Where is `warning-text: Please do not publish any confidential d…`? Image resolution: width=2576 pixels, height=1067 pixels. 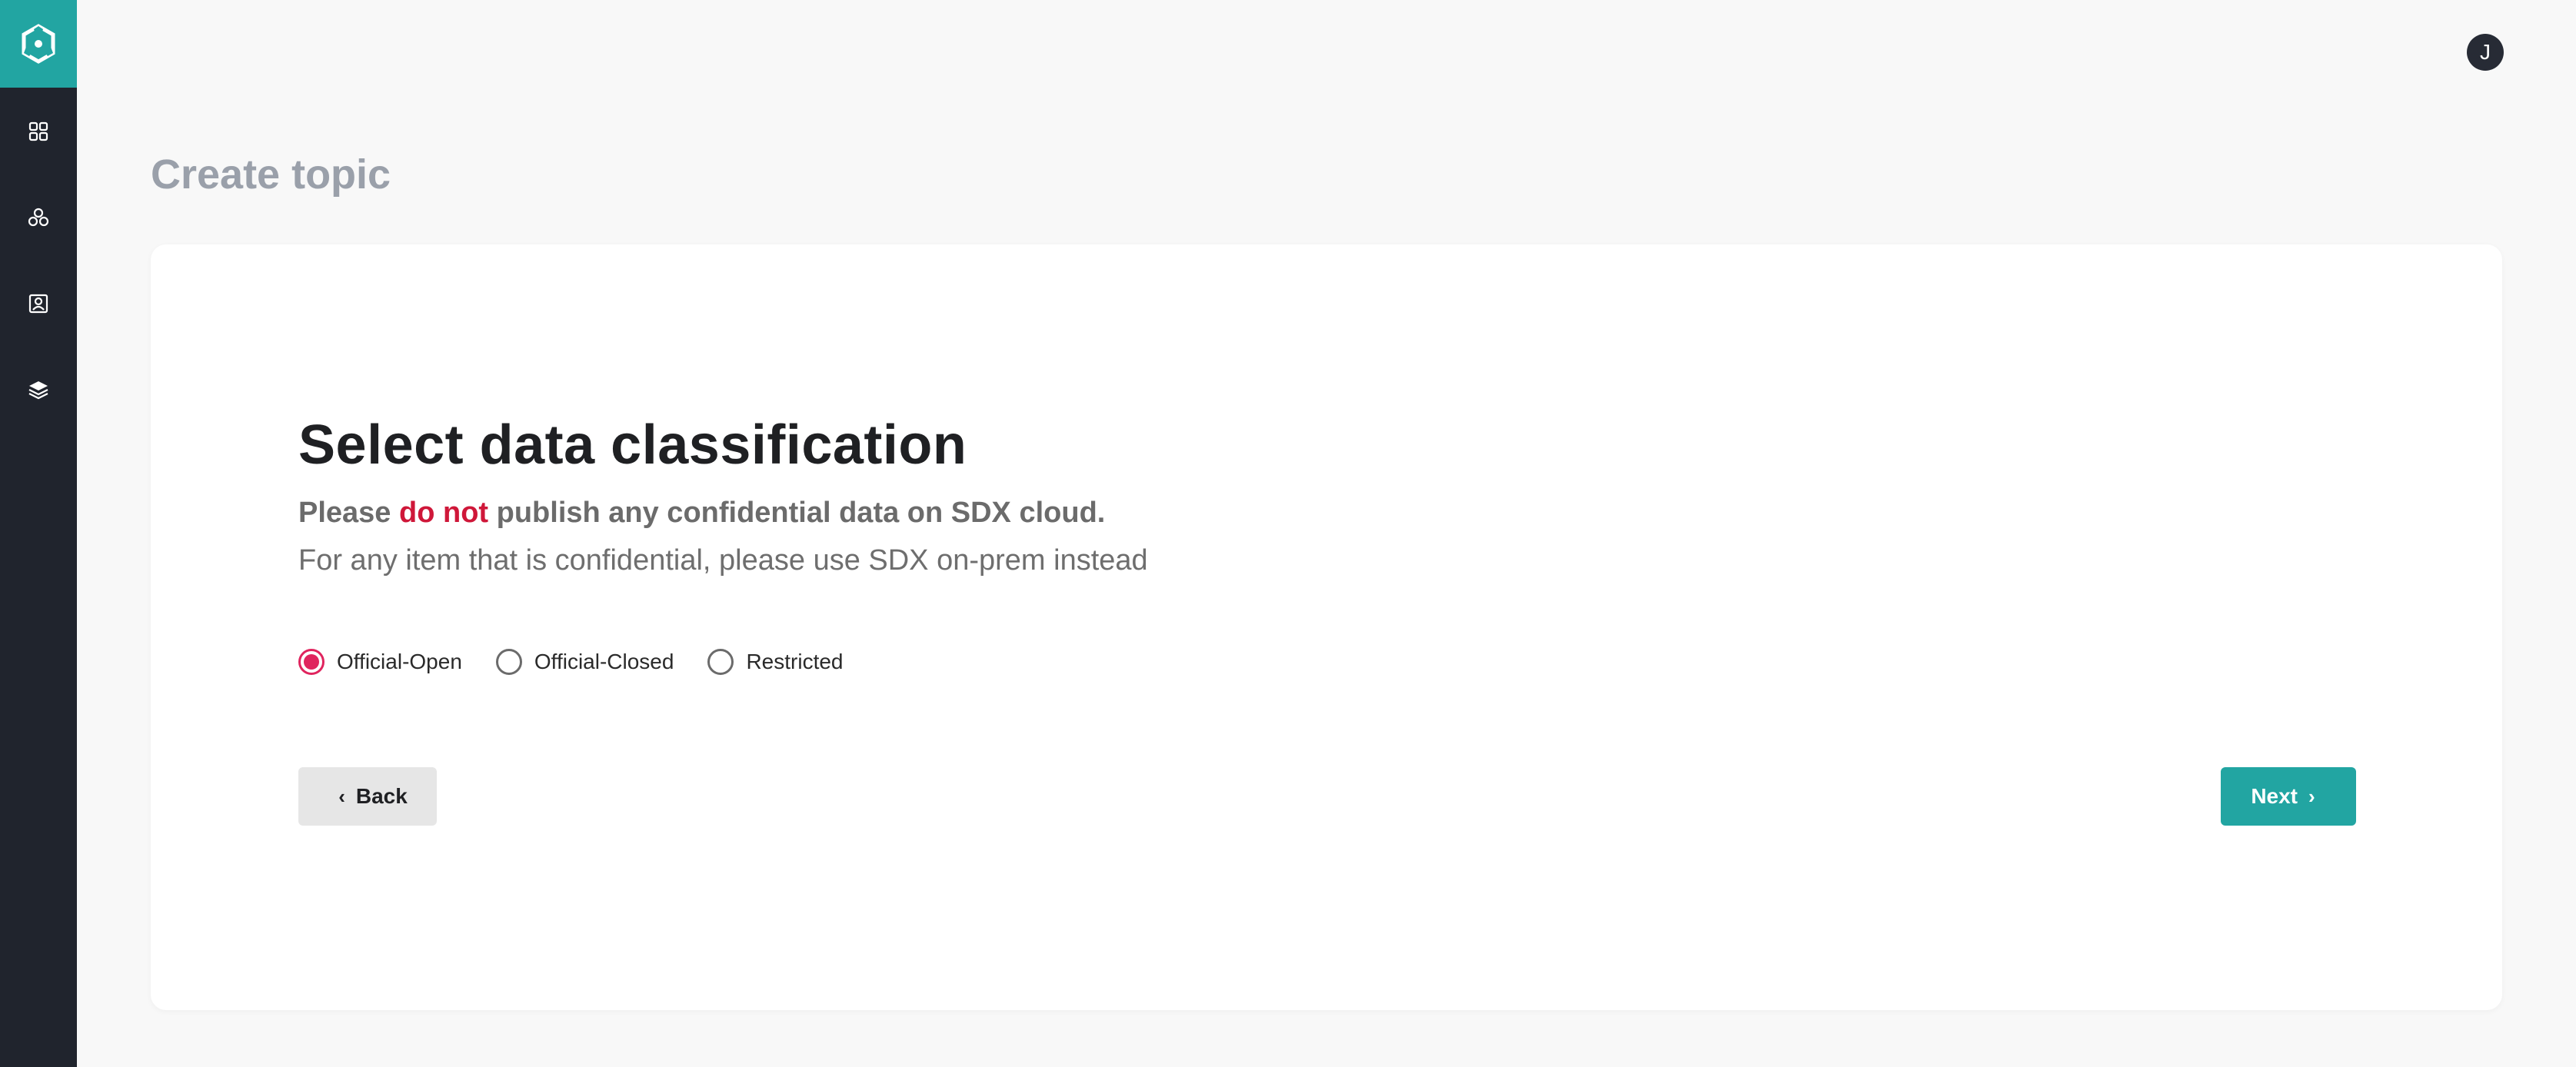
warning-text: Please do not publish any confidential d… is located at coordinates (701, 513).